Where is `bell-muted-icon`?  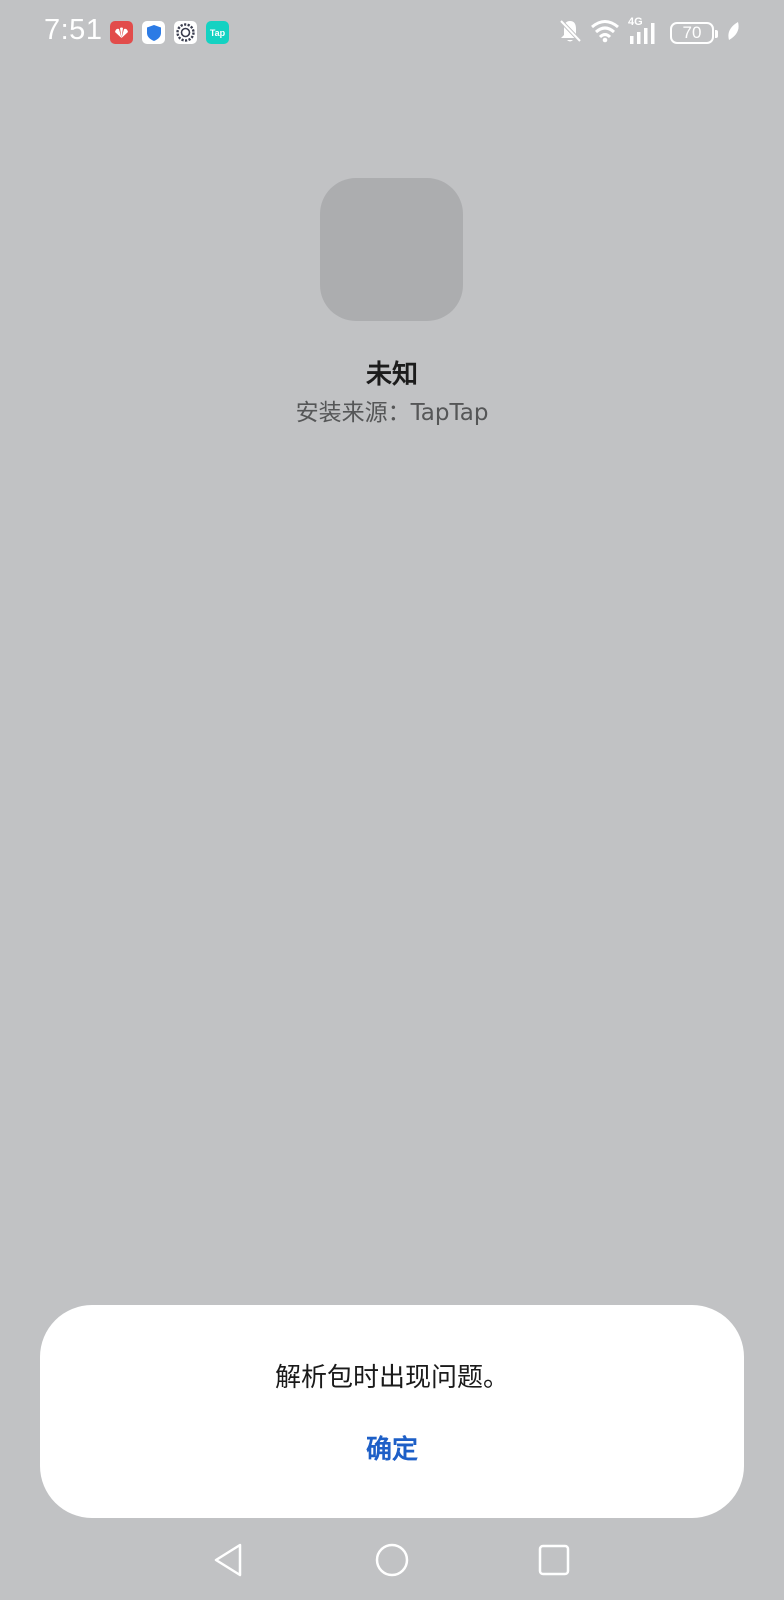 bell-muted-icon is located at coordinates (570, 33).